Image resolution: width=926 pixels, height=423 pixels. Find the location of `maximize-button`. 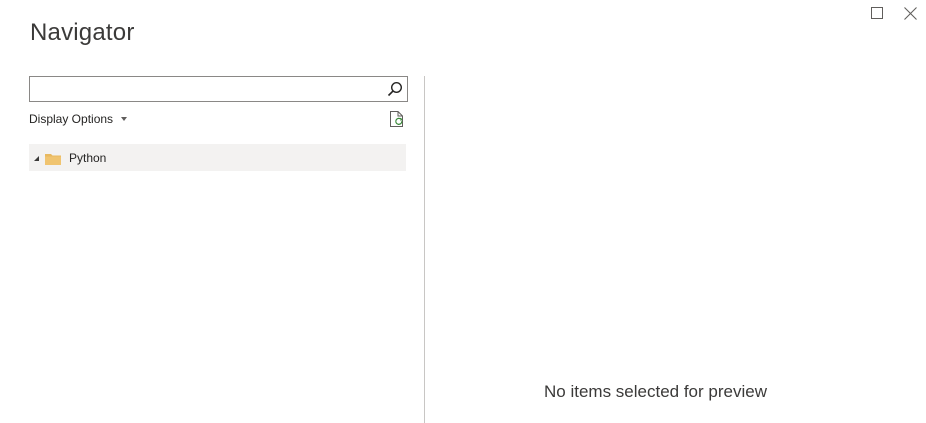

maximize-button is located at coordinates (877, 13).